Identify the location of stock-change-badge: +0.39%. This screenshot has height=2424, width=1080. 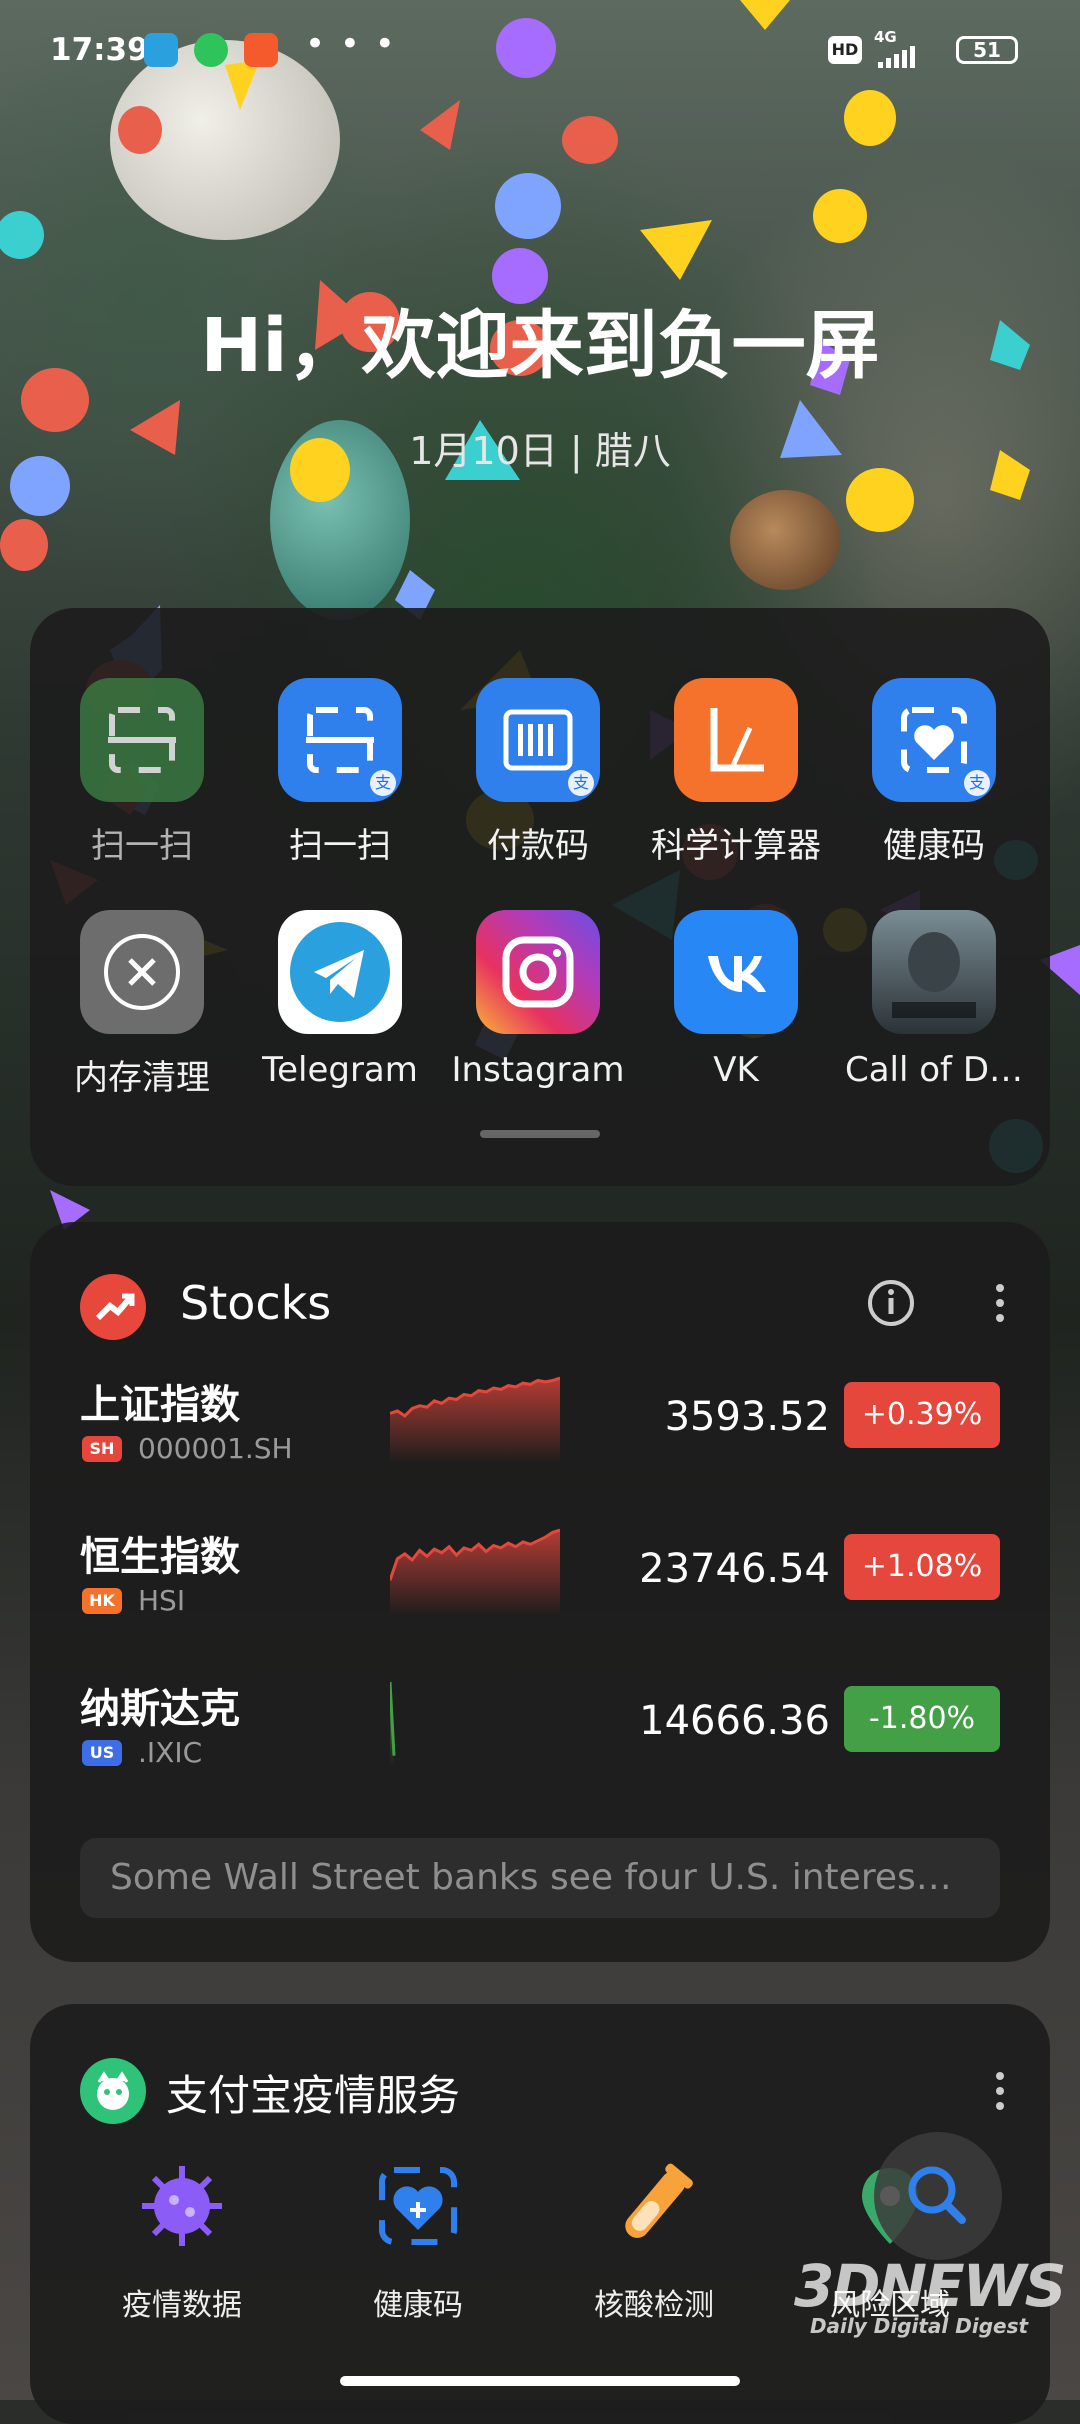
(922, 1415).